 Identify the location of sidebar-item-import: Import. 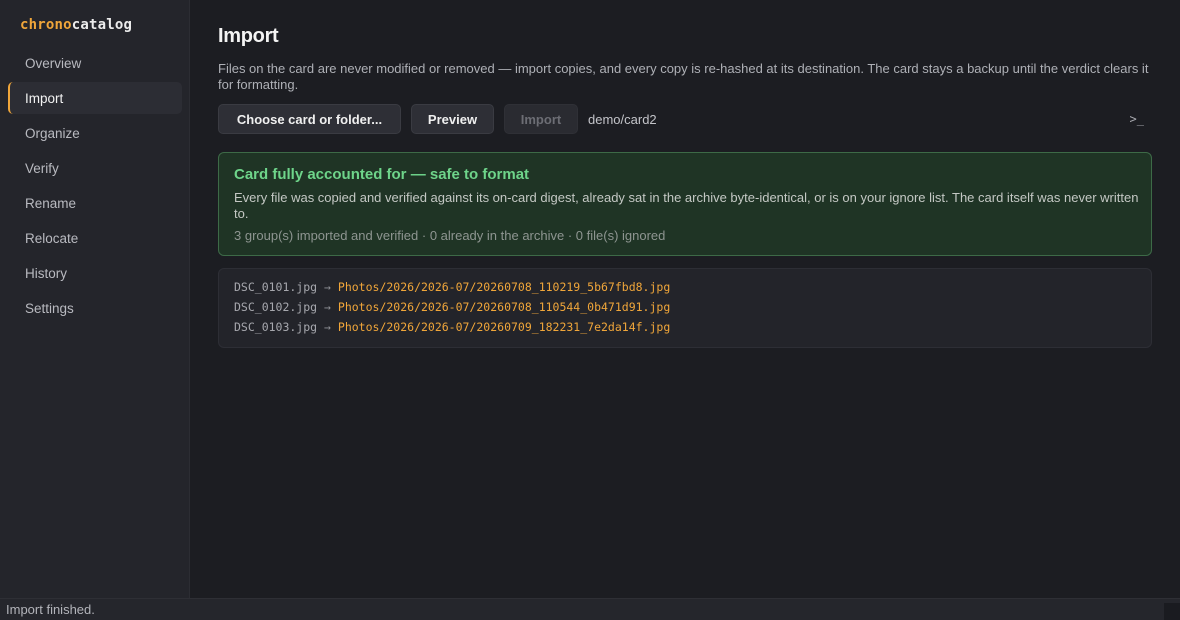
(95, 98).